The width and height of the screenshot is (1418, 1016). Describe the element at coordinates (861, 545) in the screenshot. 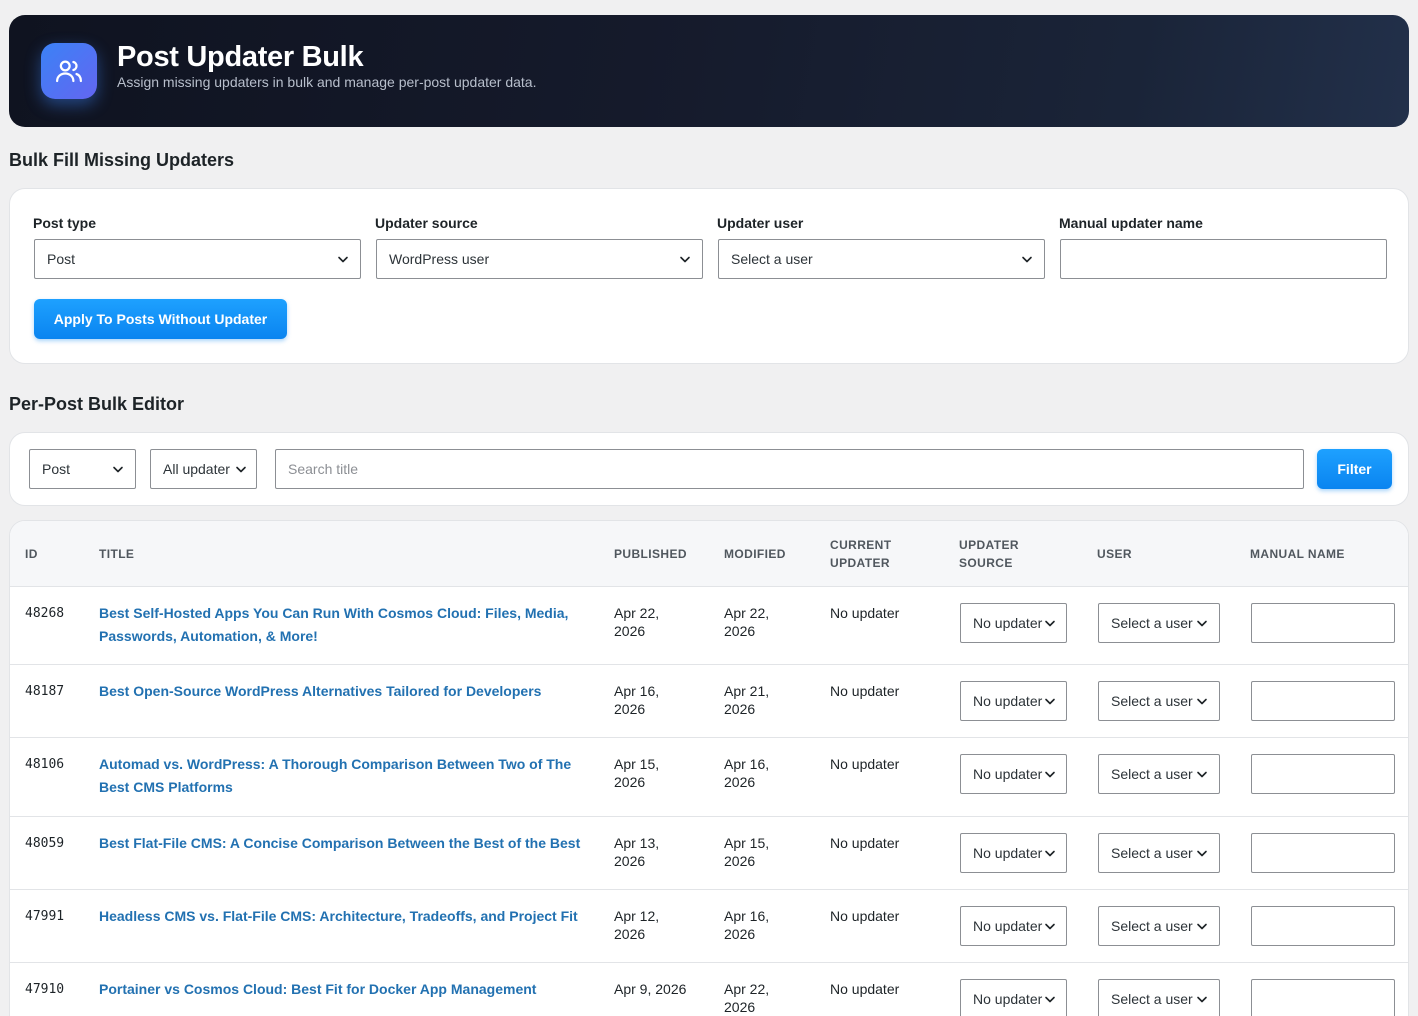

I see `col-current-updater-line1: CURRENT` at that location.